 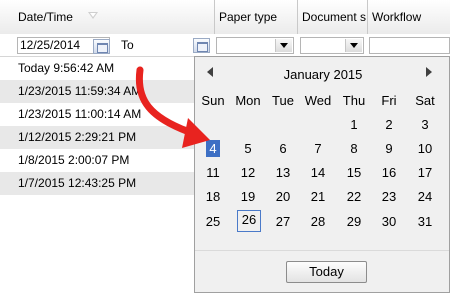 I want to click on calendar-day: 26, so click(x=249, y=221).